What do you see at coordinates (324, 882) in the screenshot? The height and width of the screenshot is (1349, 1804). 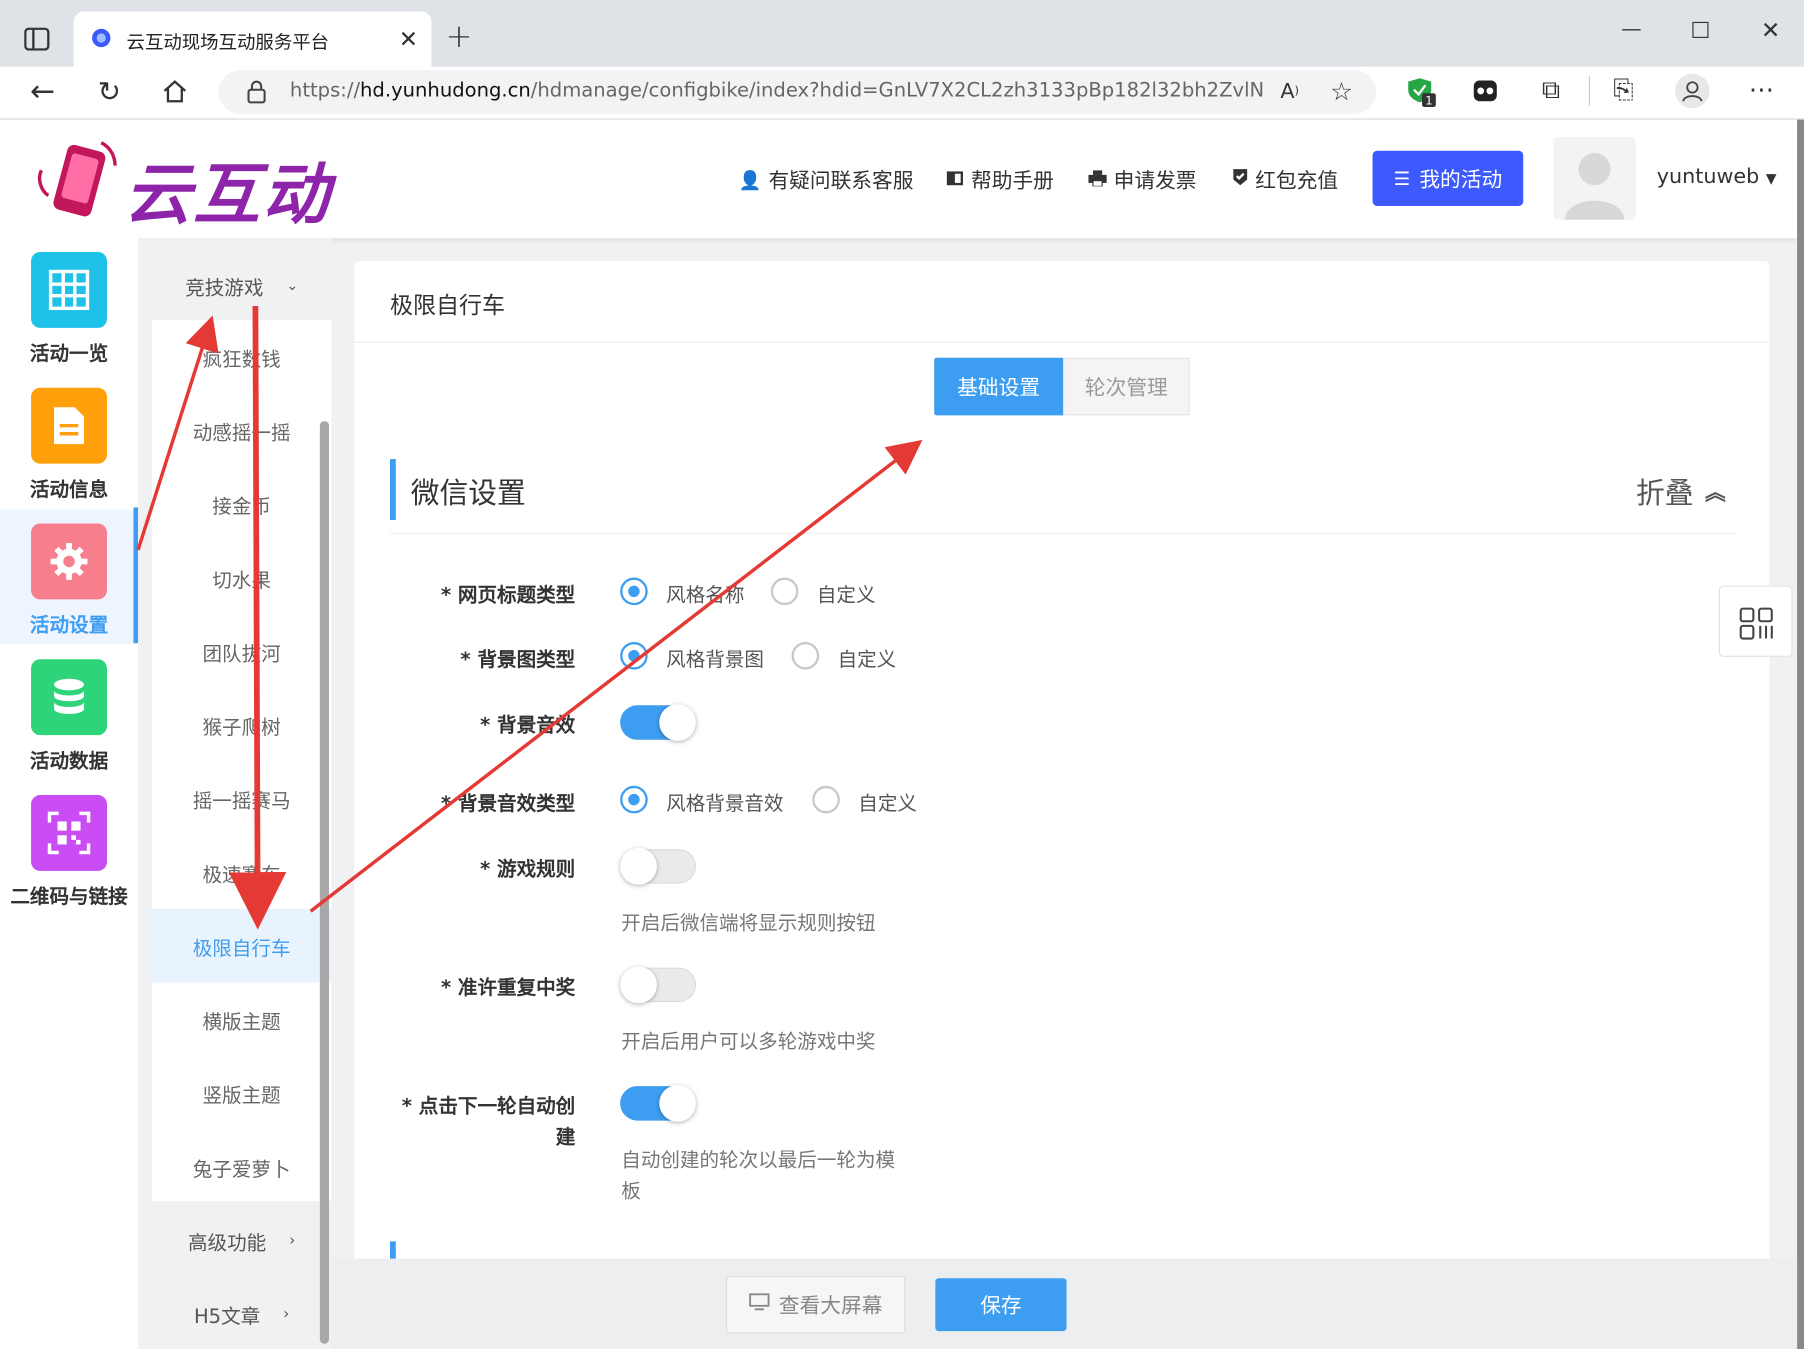 I see `sidebar-scrollbar` at bounding box center [324, 882].